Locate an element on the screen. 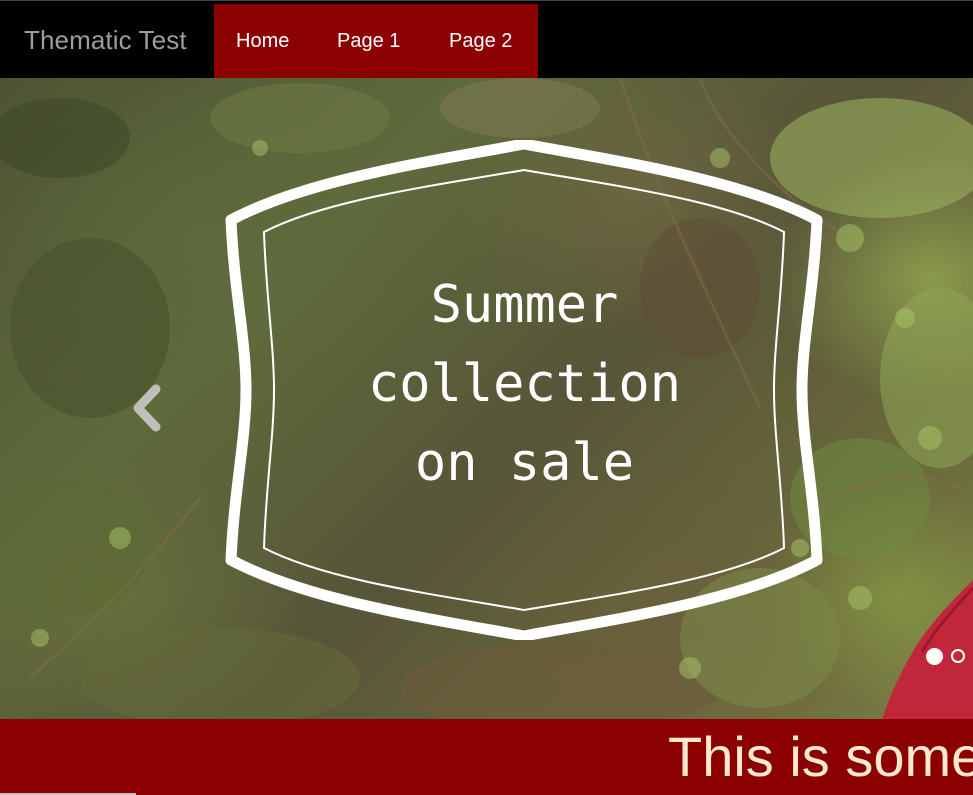 The image size is (973, 795). brand-title: Thematic Test is located at coordinates (105, 40).